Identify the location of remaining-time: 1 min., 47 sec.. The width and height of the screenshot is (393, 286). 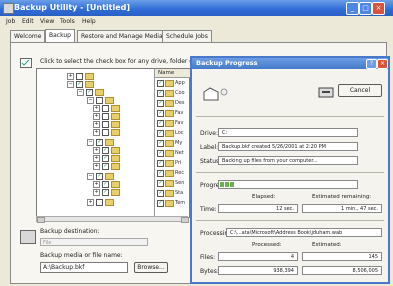
(342, 208).